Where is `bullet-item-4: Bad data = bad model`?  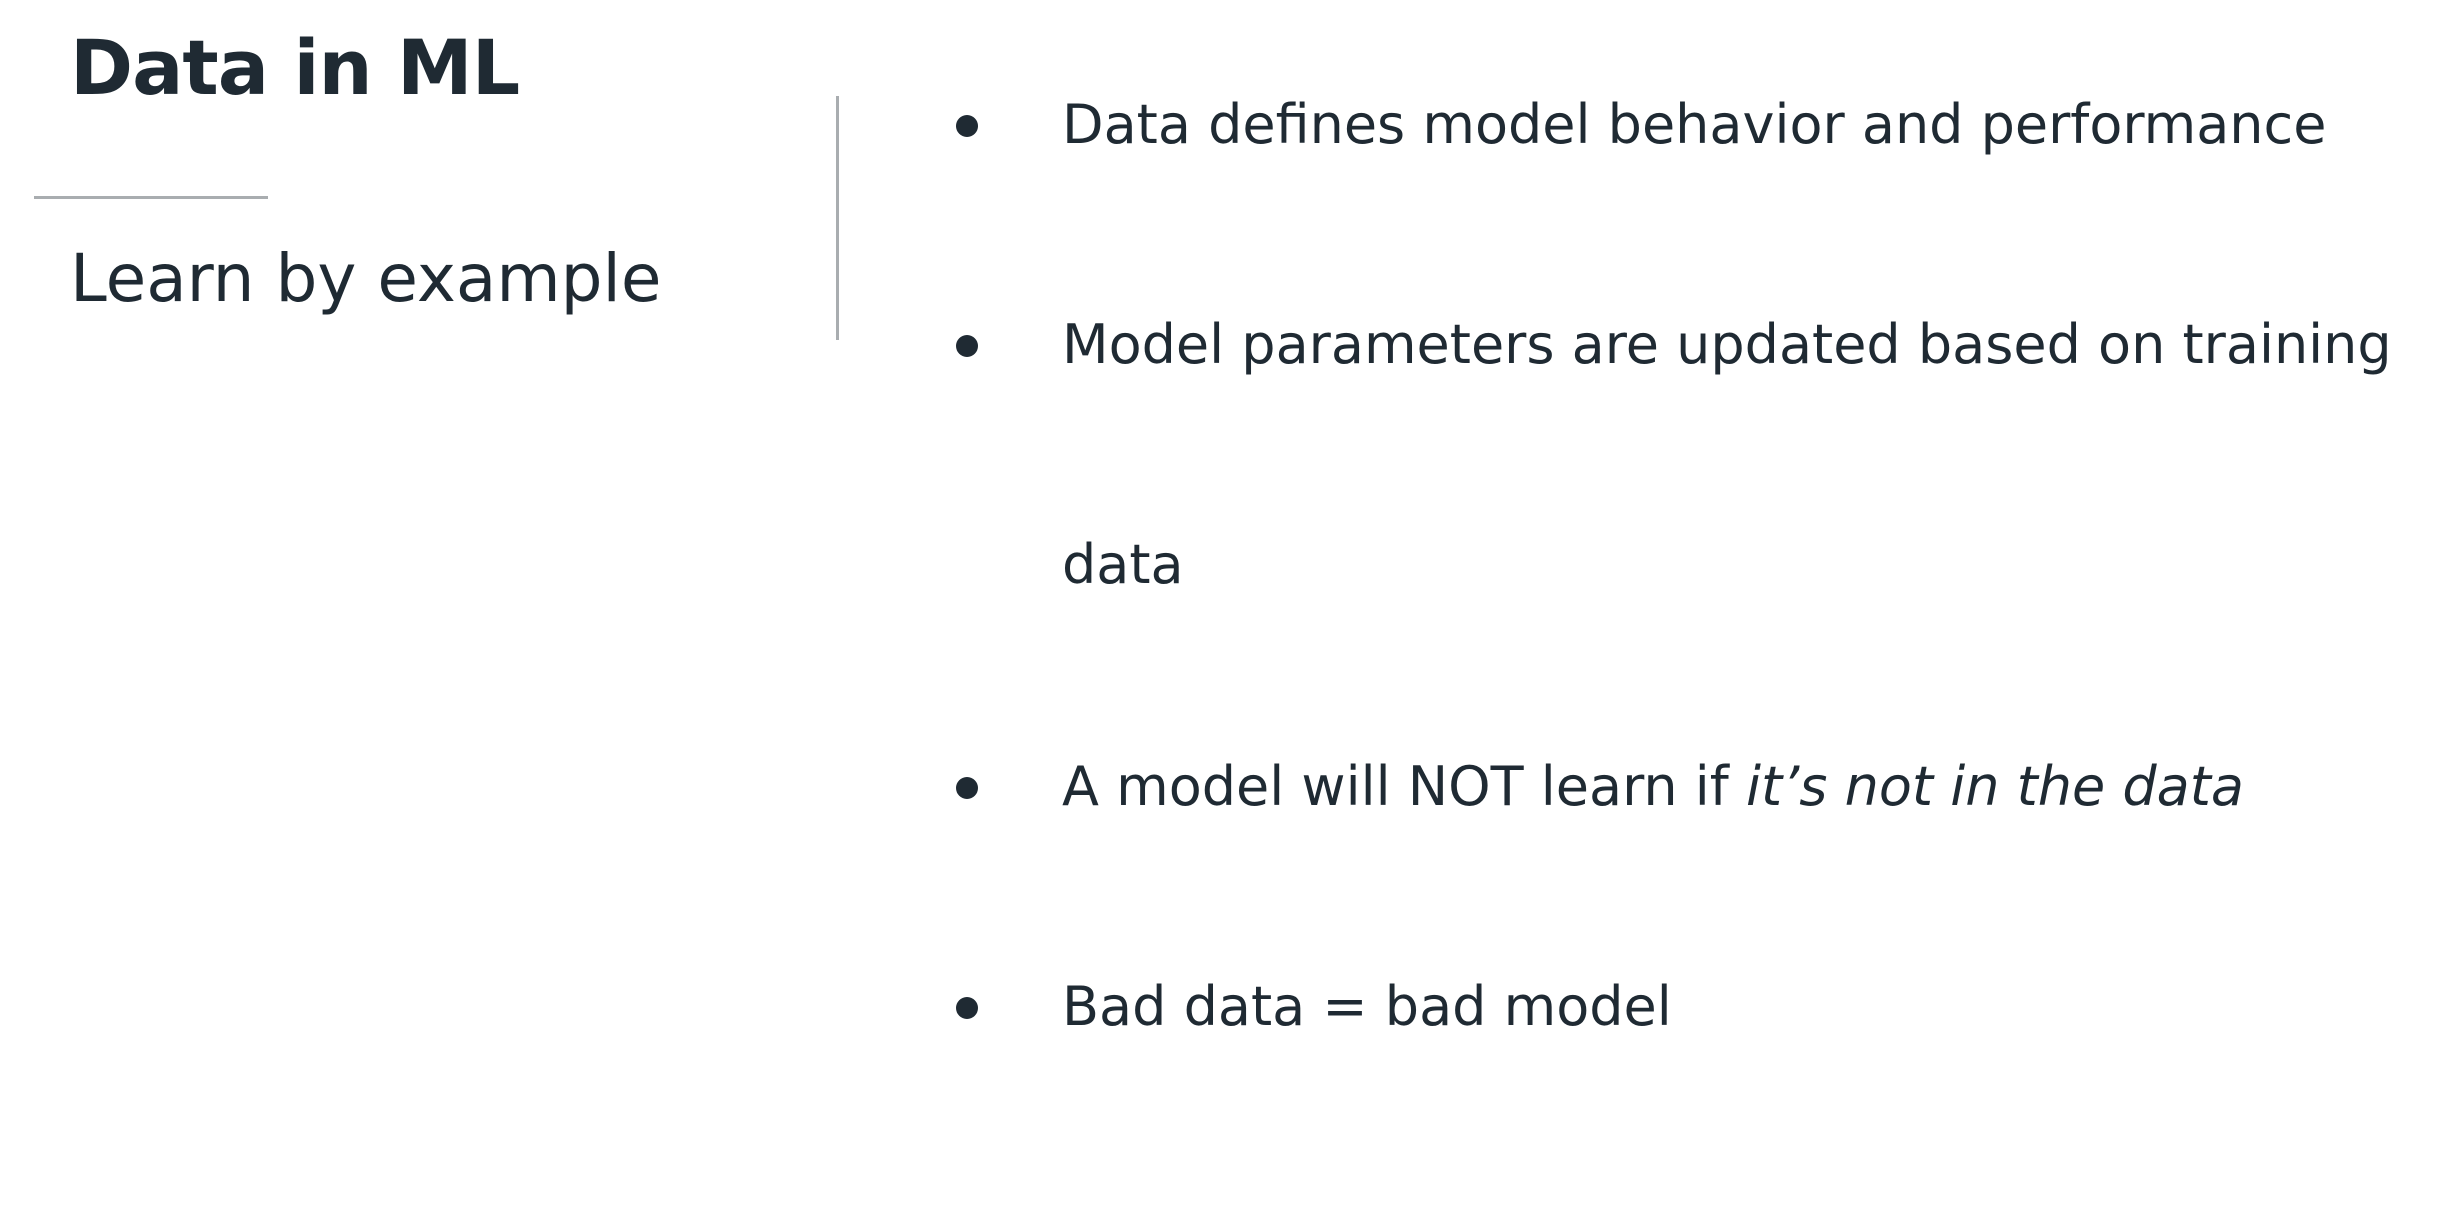 bullet-item-4: Bad data = bad model is located at coordinates (1367, 1006).